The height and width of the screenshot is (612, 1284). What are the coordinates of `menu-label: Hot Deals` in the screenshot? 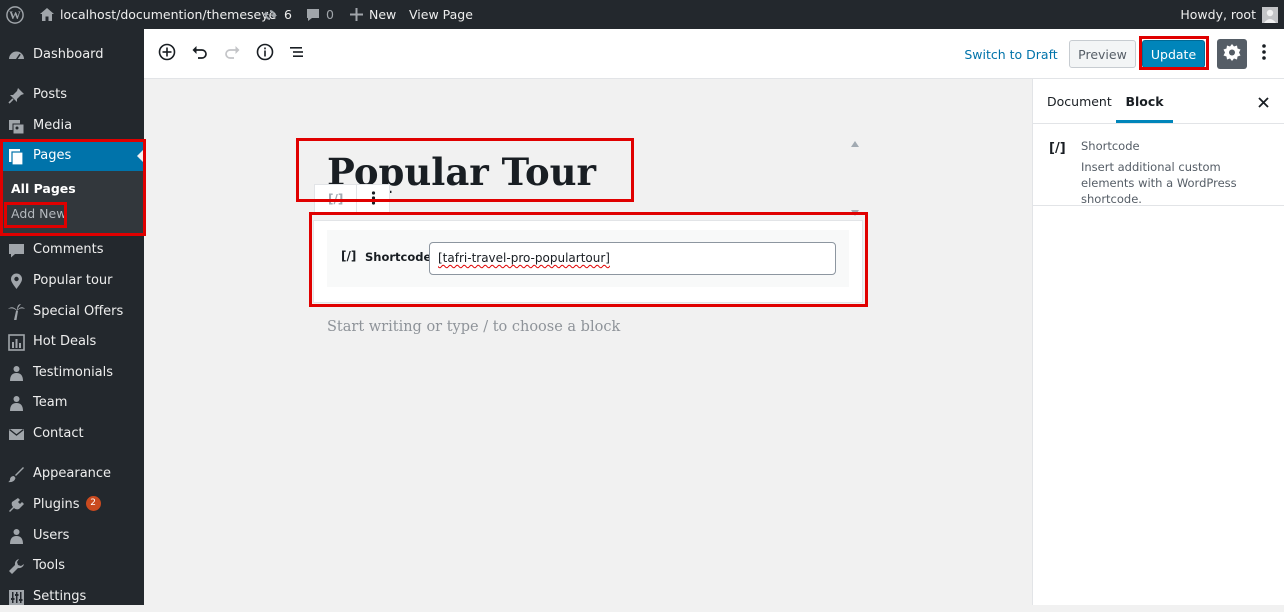 It's located at (65, 341).